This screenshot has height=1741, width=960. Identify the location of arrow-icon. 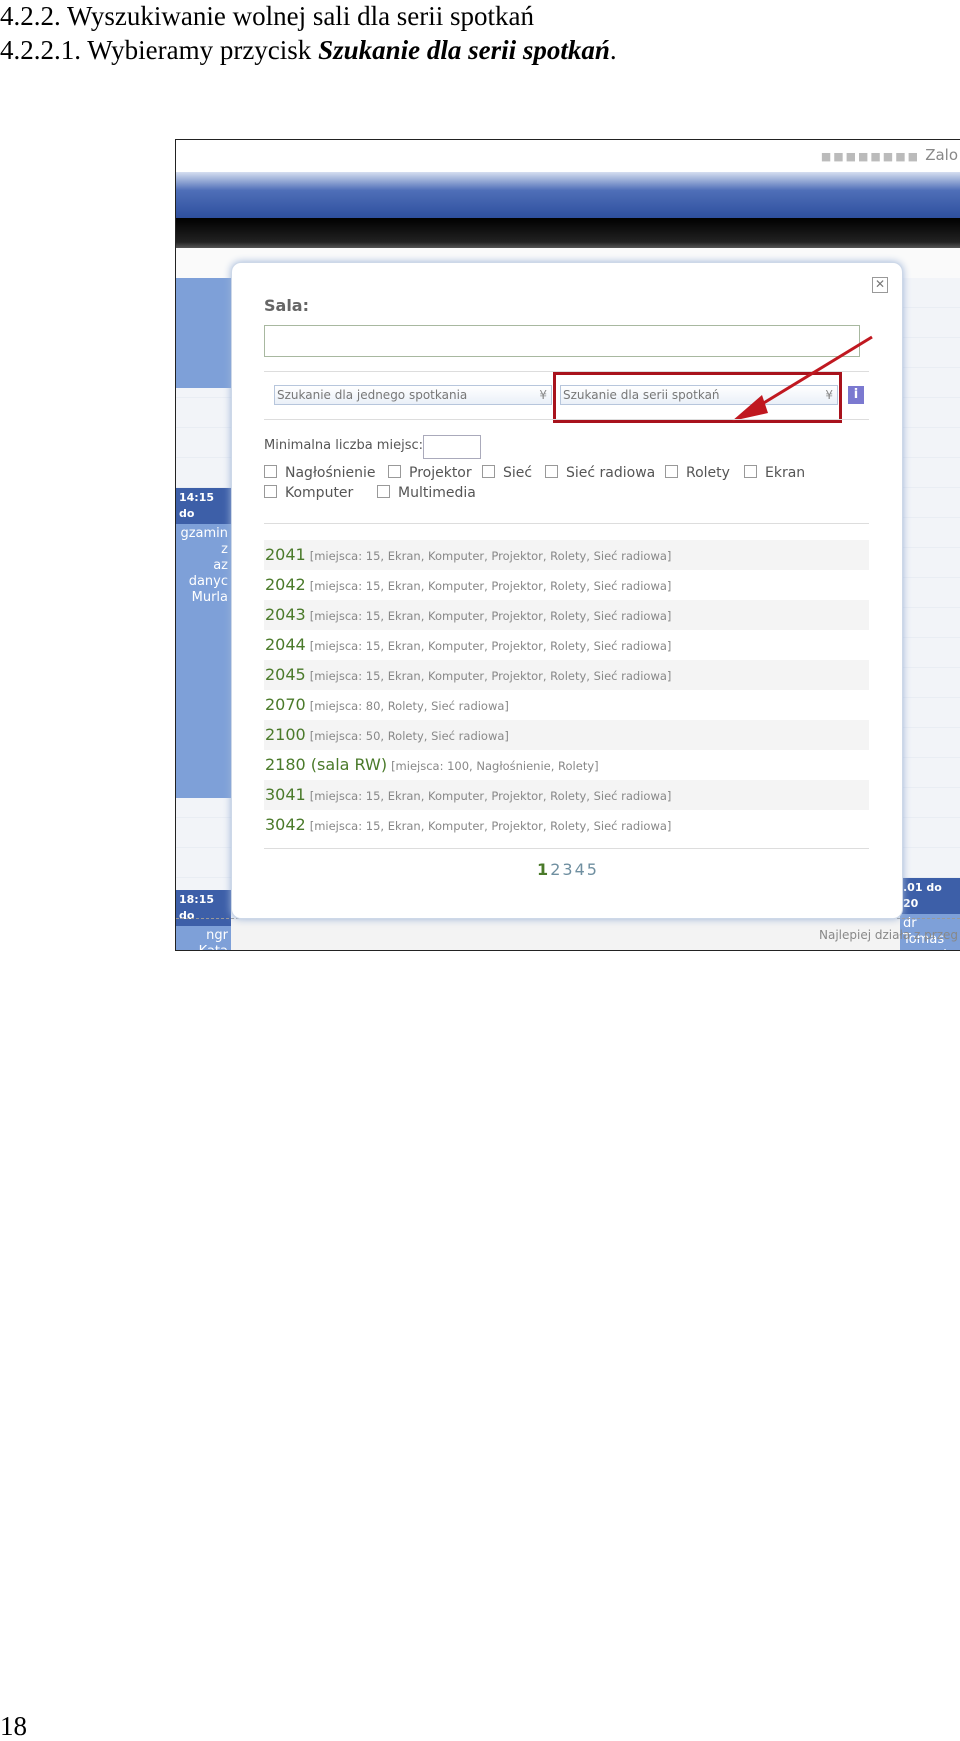
(802, 378).